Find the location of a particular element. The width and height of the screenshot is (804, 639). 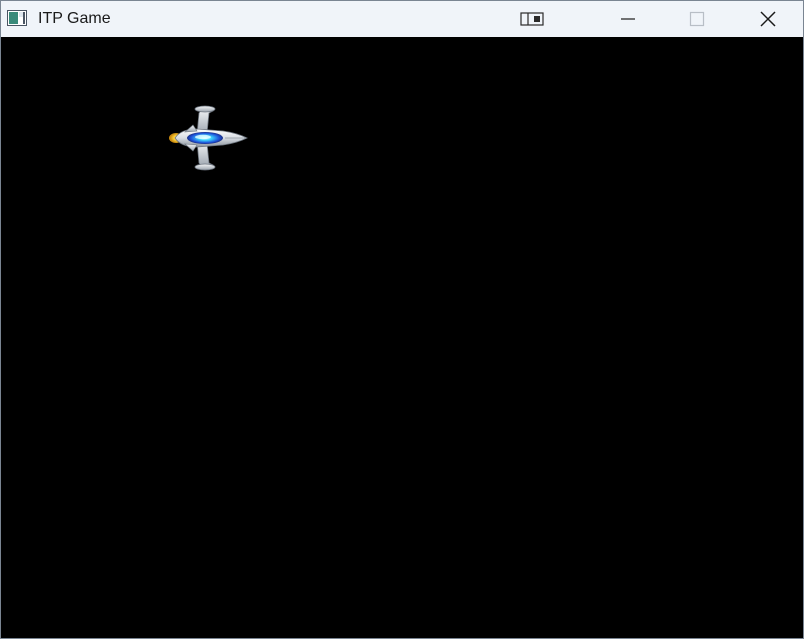

maximize-button is located at coordinates (697, 19).